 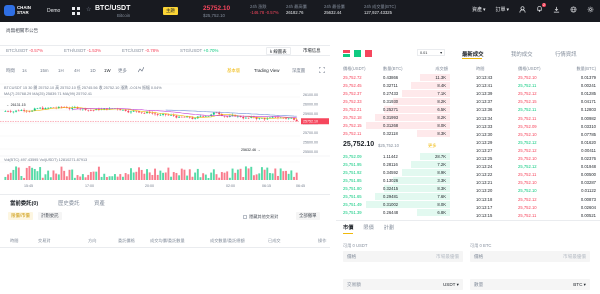 I want to click on orderbook-row: 25,752.09 1.11442 28.7K, so click(x=393, y=156).